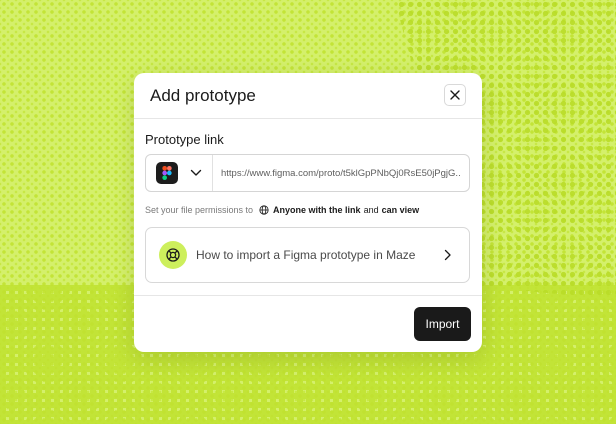 This screenshot has width=616, height=424. What do you see at coordinates (179, 173) in the screenshot?
I see `tool-select-dropdown` at bounding box center [179, 173].